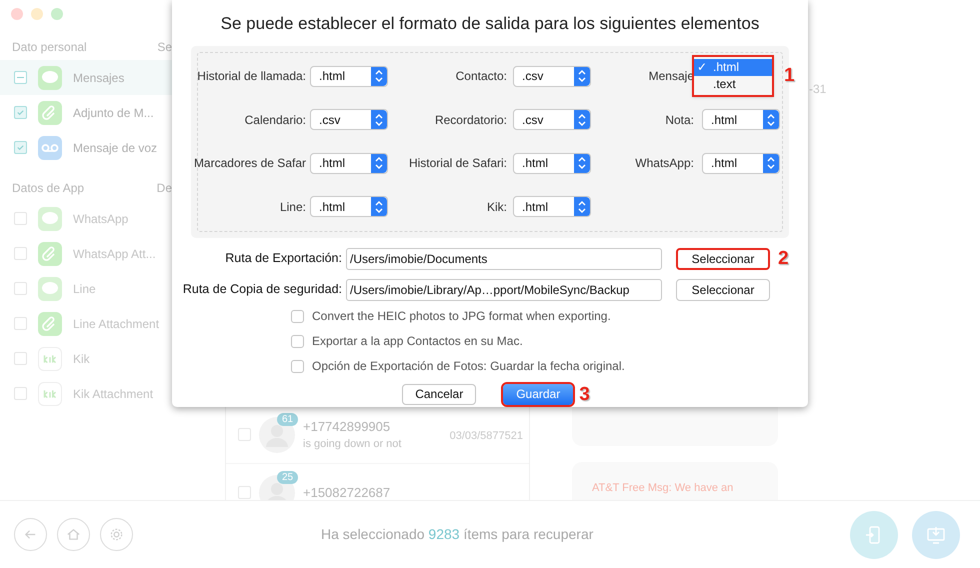 Image resolution: width=980 pixels, height=568 pixels. What do you see at coordinates (81, 359) in the screenshot?
I see `item-label: Kik` at bounding box center [81, 359].